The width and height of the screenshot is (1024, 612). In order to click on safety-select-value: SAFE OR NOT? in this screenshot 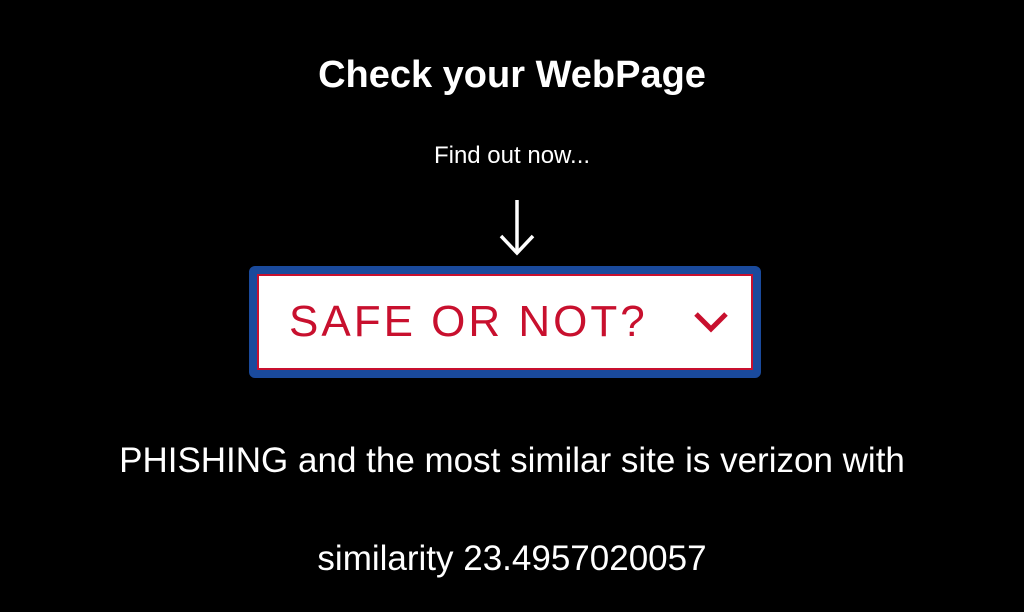, I will do `click(468, 321)`.